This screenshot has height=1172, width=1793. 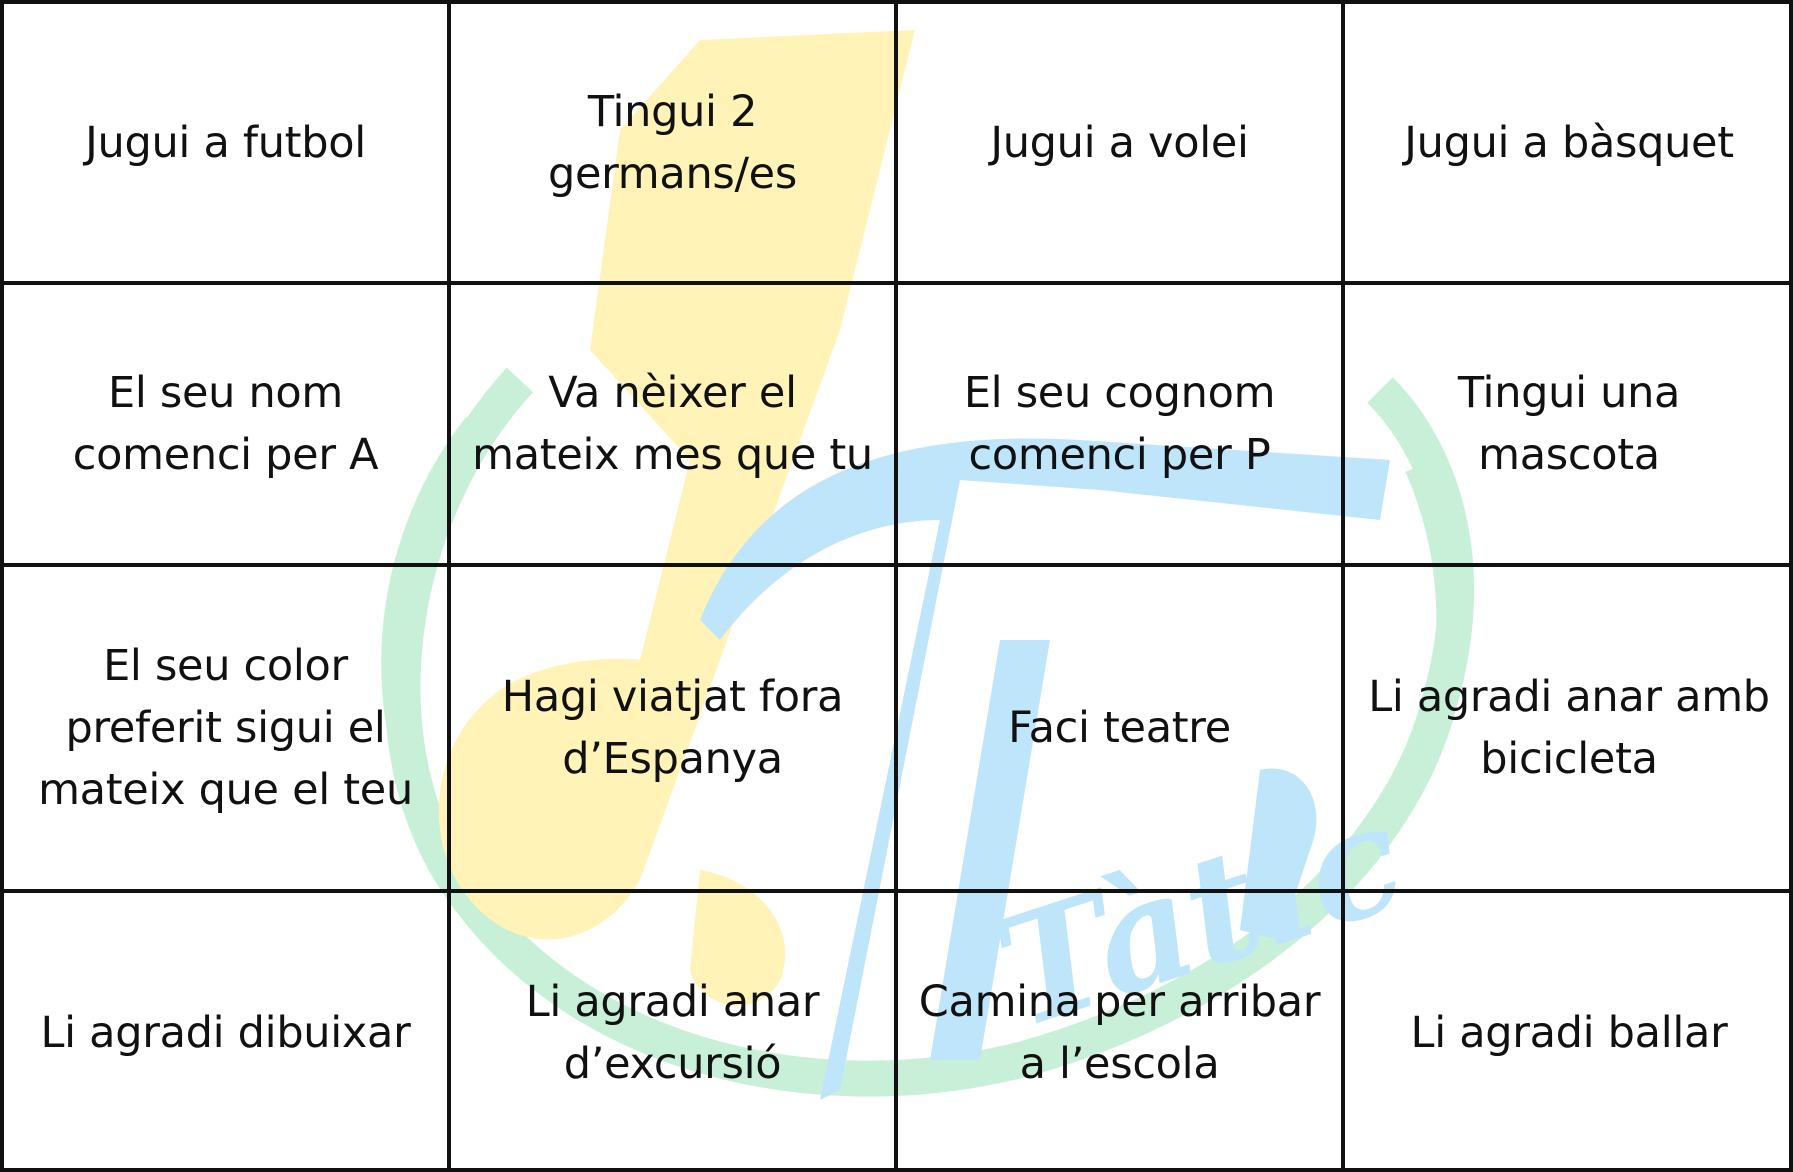 I want to click on cell-text: Faci teatre, so click(x=1119, y=728).